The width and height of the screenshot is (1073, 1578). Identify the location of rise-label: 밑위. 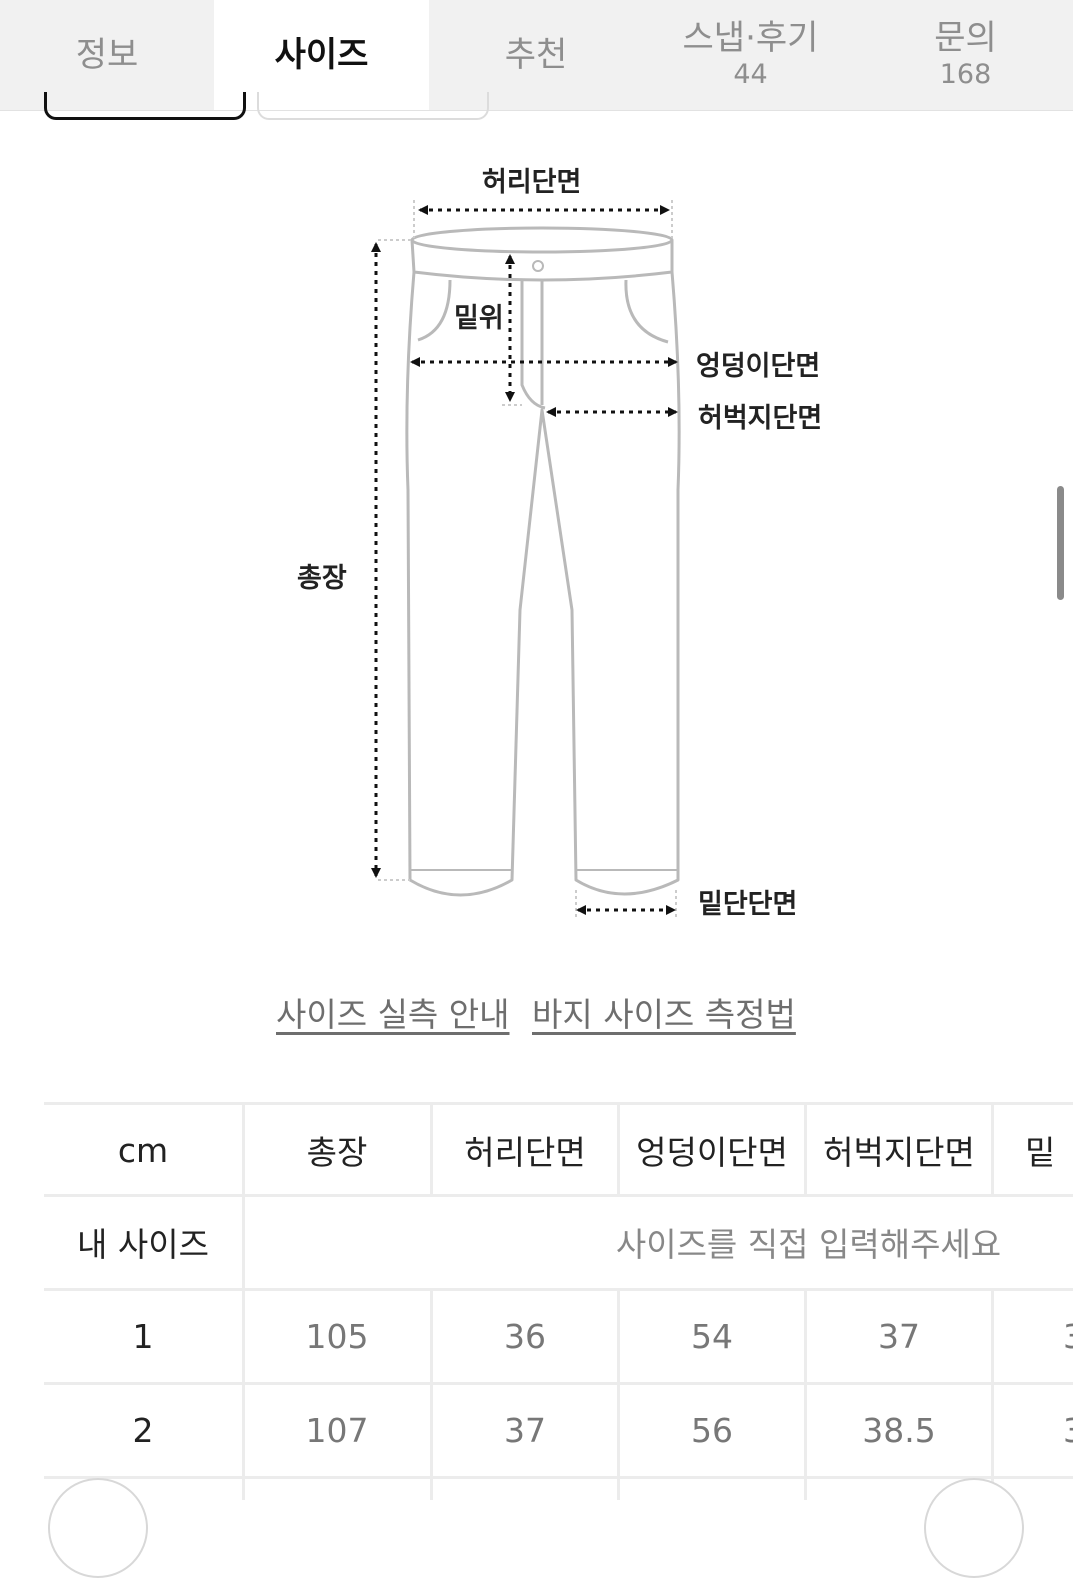
(479, 318).